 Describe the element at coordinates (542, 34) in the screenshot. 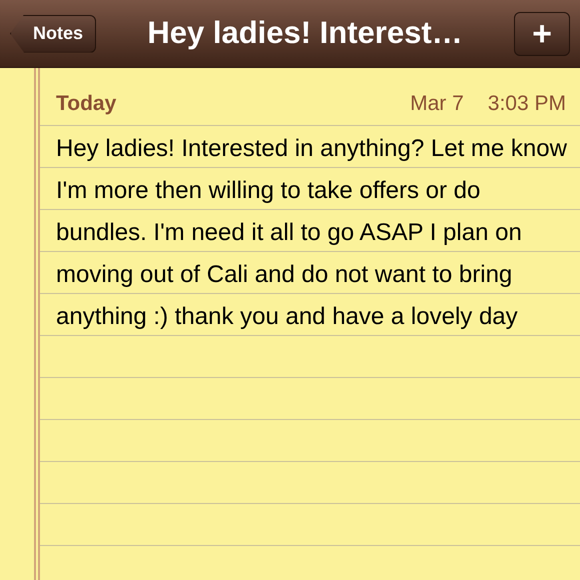

I see `add-button: +` at that location.